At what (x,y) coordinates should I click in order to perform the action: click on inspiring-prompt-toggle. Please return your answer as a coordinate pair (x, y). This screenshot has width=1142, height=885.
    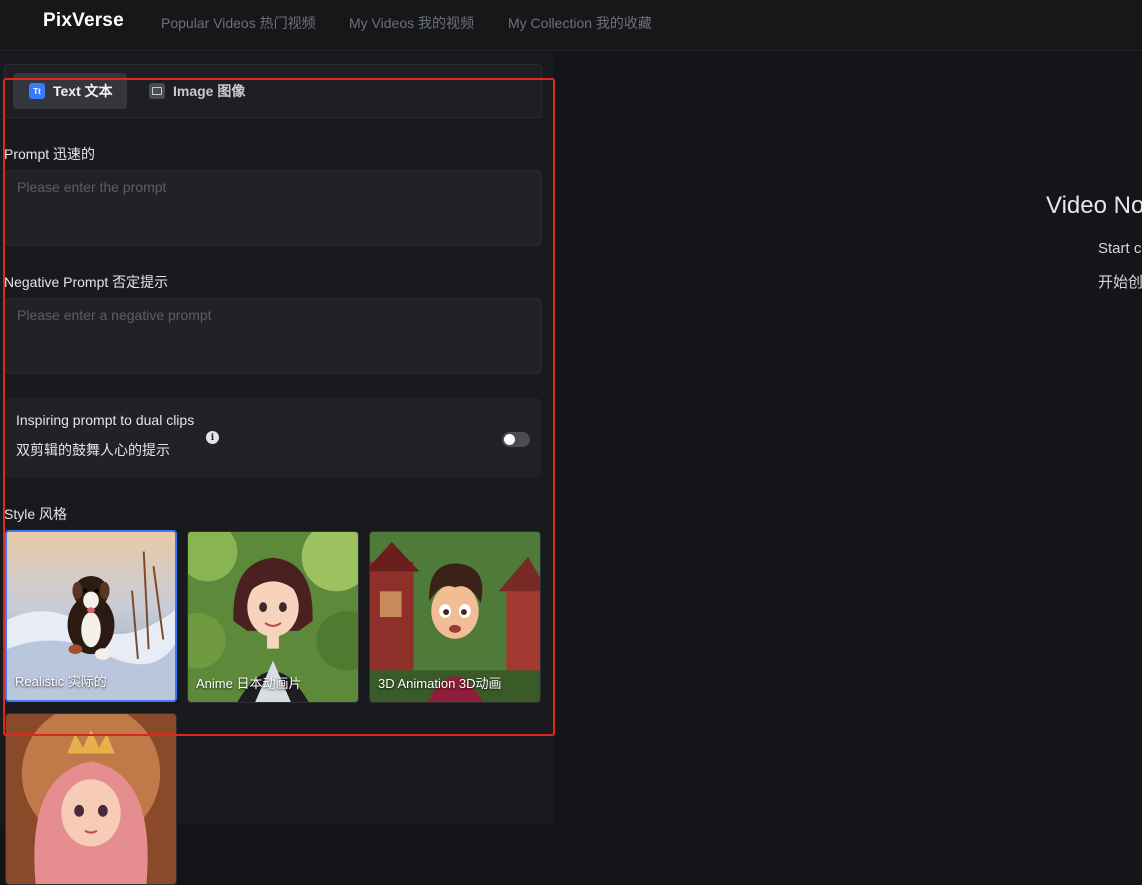
    Looking at the image, I should click on (516, 439).